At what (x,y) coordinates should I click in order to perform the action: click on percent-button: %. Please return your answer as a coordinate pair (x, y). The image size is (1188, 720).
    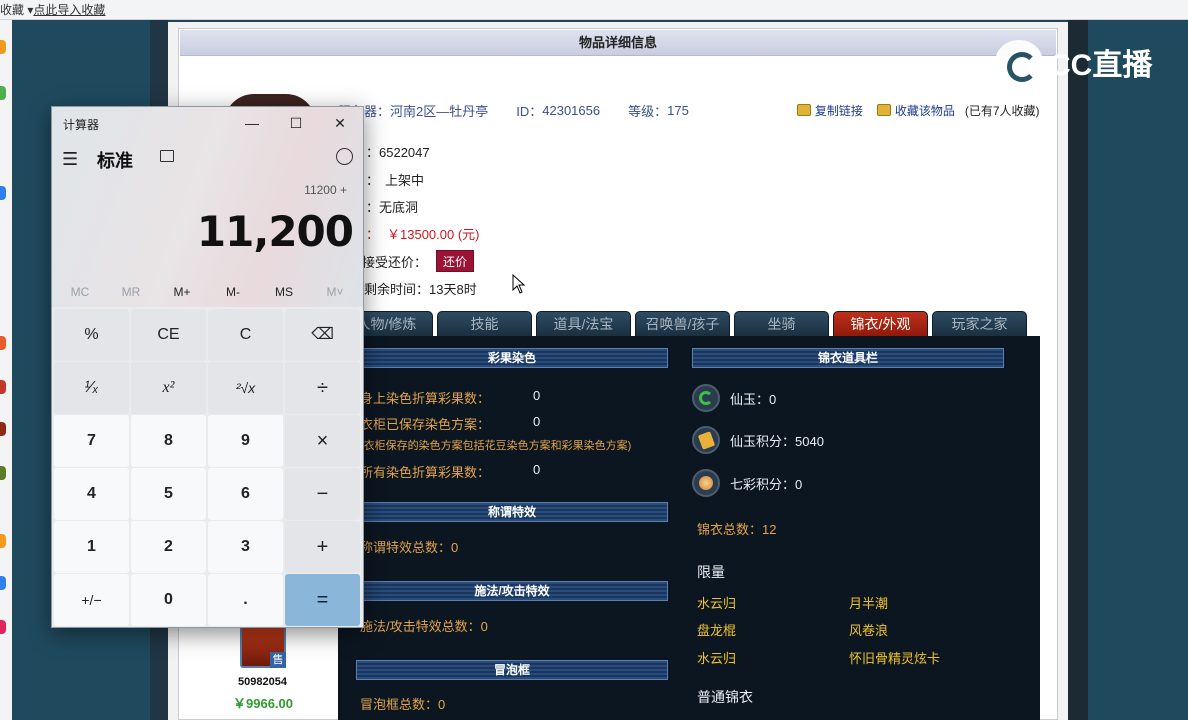
    Looking at the image, I should click on (91, 335).